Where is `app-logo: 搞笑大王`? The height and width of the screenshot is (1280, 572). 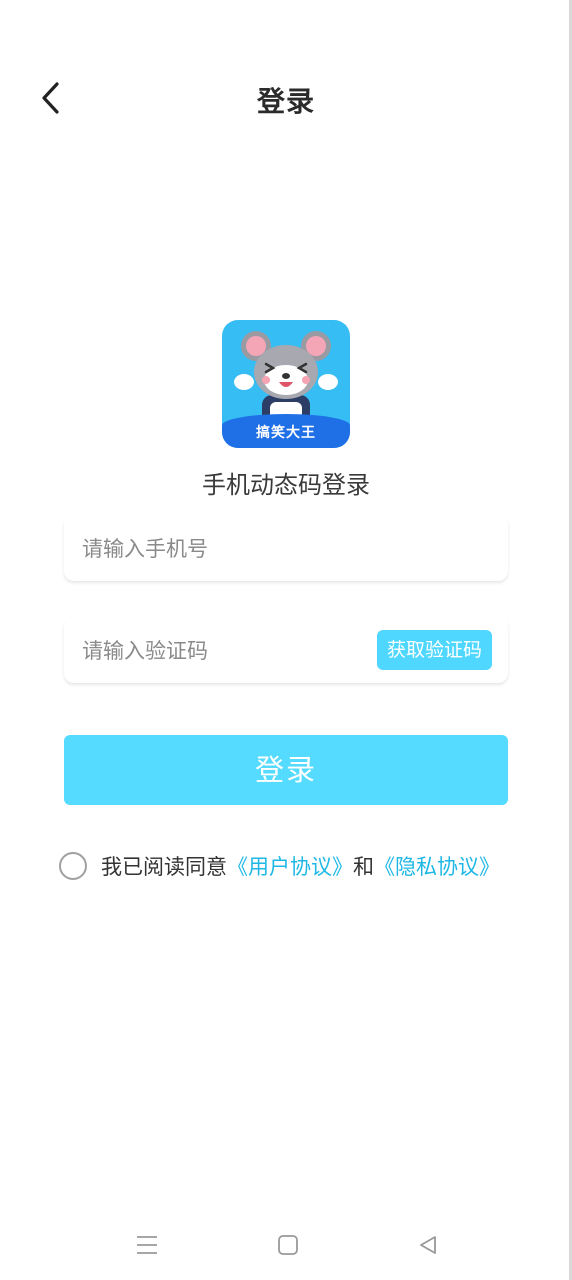
app-logo: 搞笑大王 is located at coordinates (286, 384).